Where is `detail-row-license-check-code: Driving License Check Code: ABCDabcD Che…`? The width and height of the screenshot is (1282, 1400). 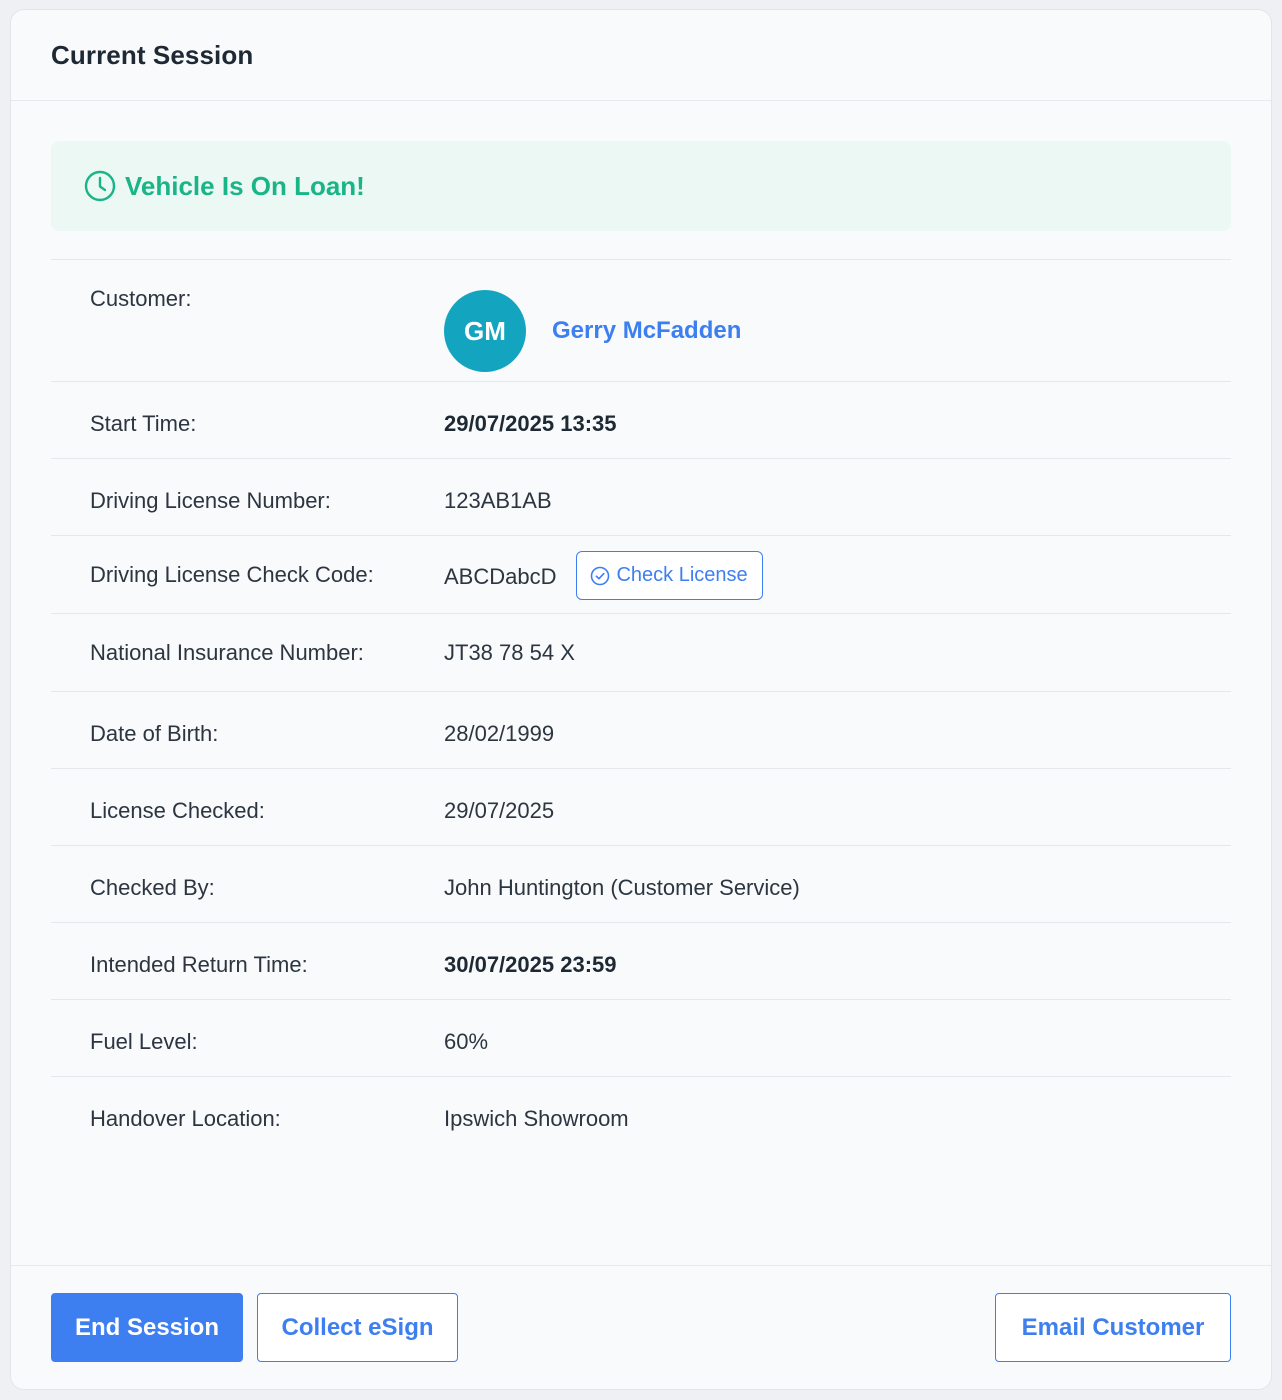
detail-row-license-check-code: Driving License Check Code: ABCDabcD Che… is located at coordinates (641, 575).